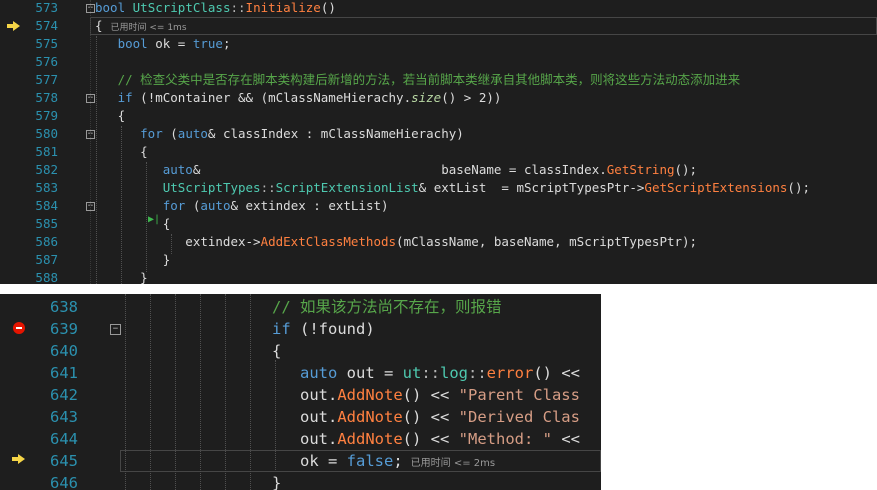  What do you see at coordinates (505, 439) in the screenshot?
I see `code-token: "Method: "` at bounding box center [505, 439].